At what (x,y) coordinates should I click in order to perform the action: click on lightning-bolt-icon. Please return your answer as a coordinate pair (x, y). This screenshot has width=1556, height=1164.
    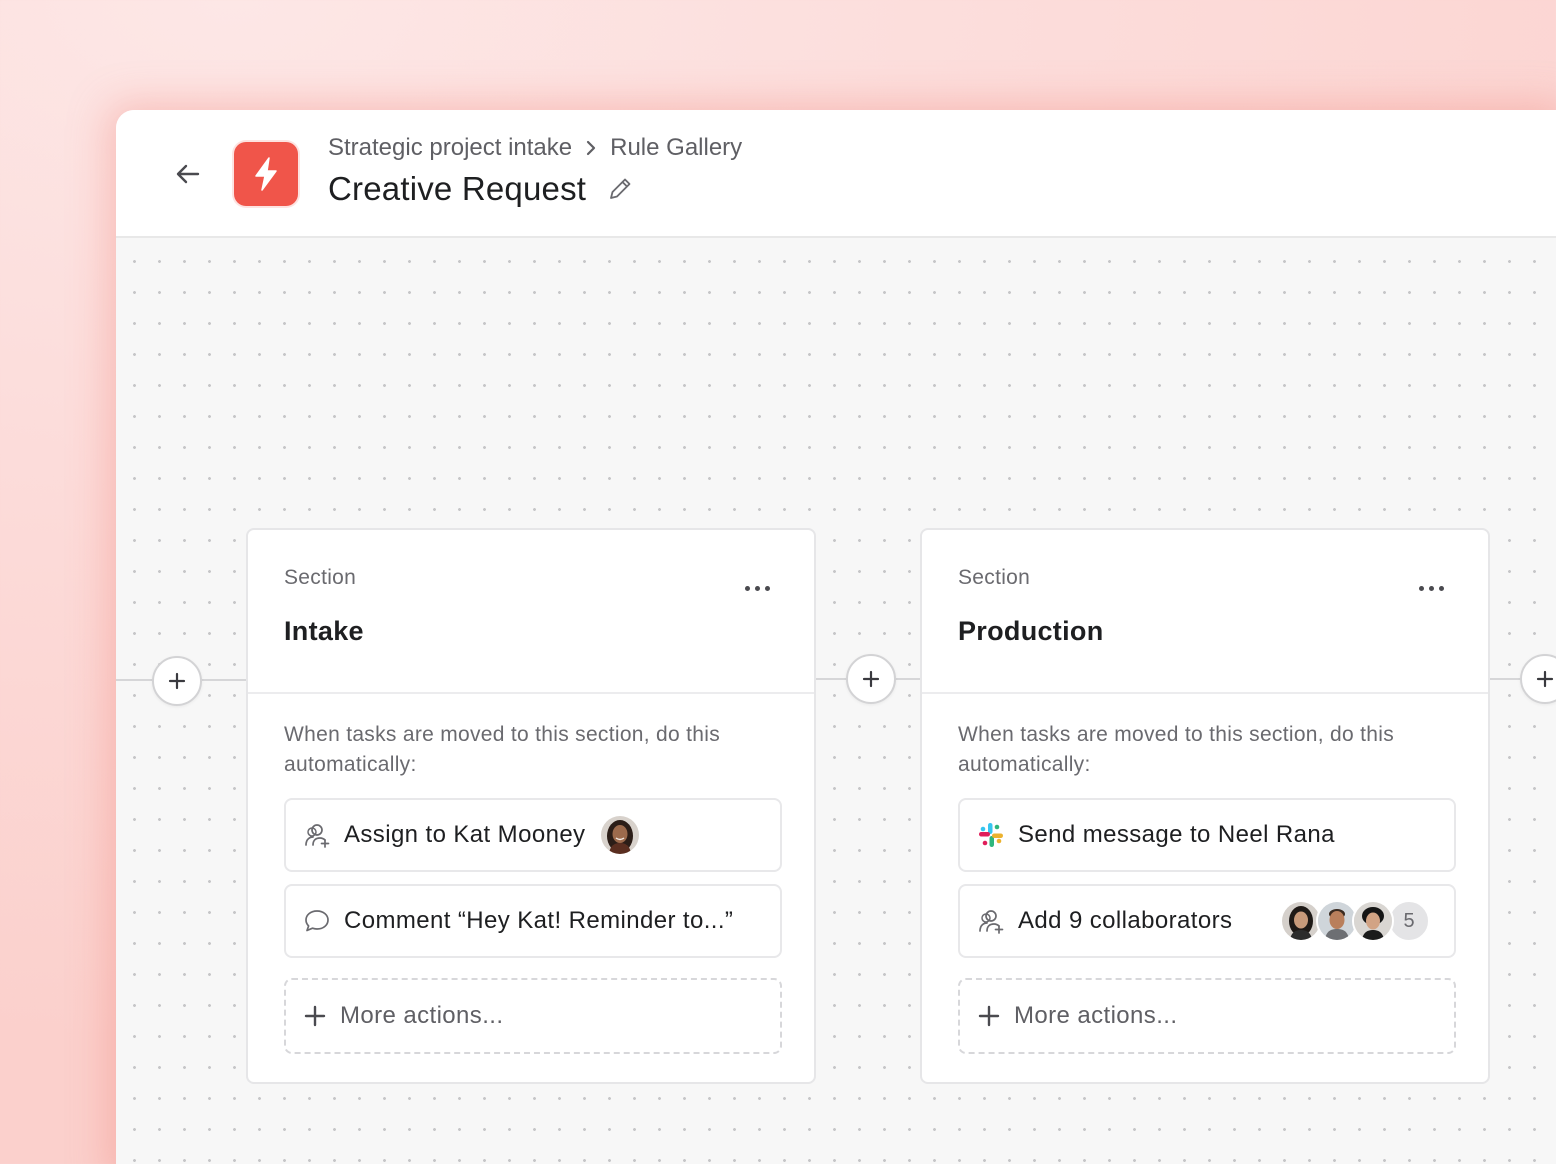
    Looking at the image, I should click on (266, 174).